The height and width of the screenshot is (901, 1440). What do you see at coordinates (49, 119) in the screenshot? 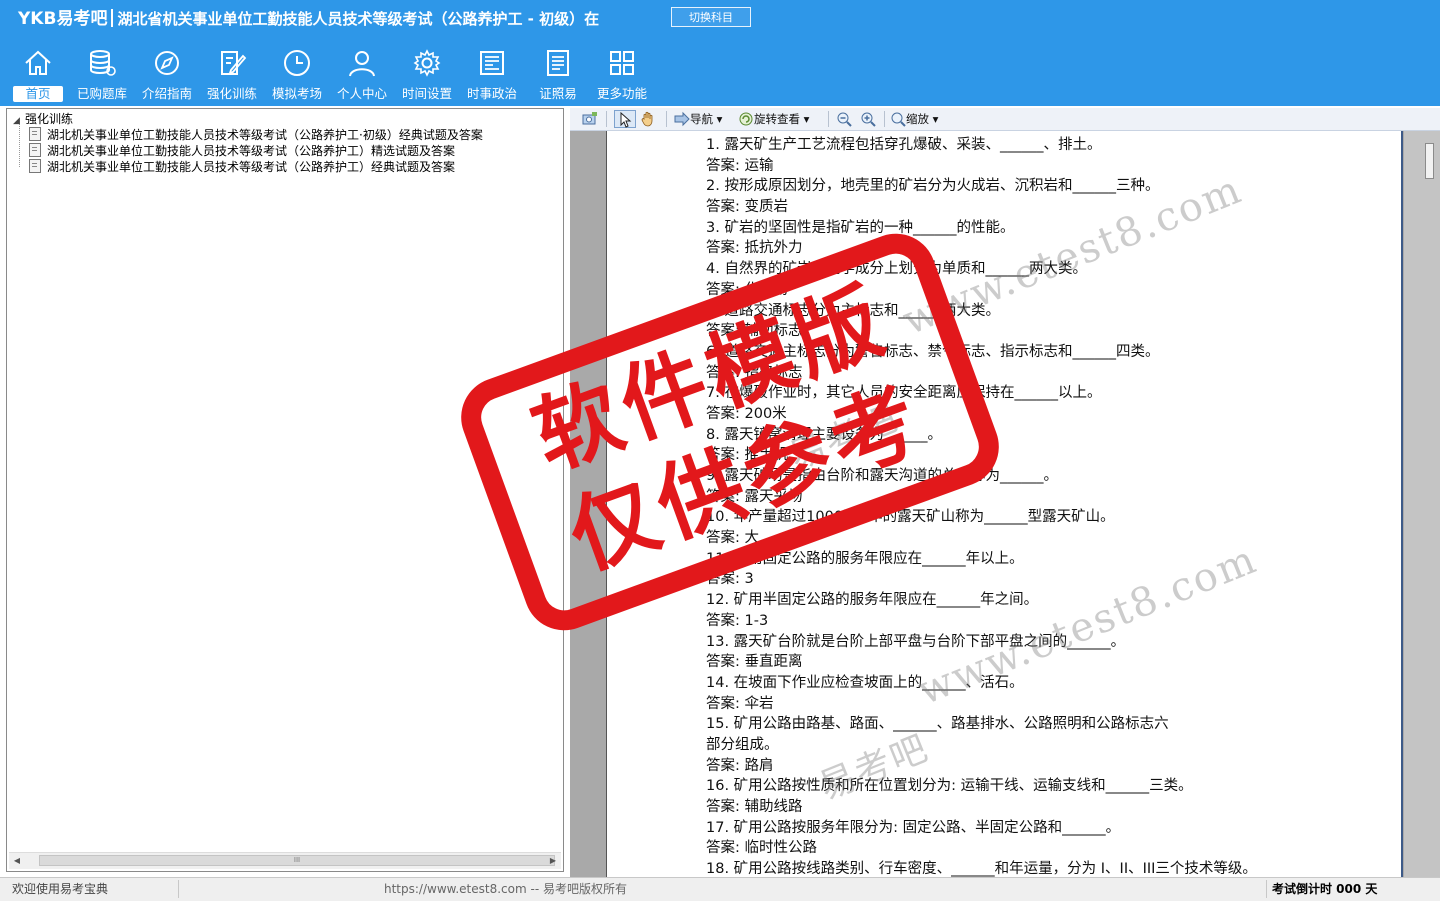
I see `tree-root-label: 强化训练` at bounding box center [49, 119].